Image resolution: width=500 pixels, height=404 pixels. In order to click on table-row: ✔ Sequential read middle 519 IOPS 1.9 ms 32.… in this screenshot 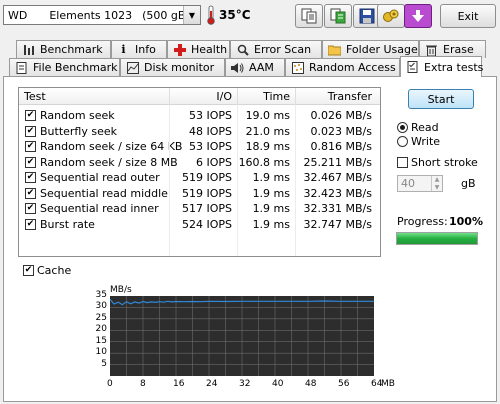, I will do `click(199, 193)`.